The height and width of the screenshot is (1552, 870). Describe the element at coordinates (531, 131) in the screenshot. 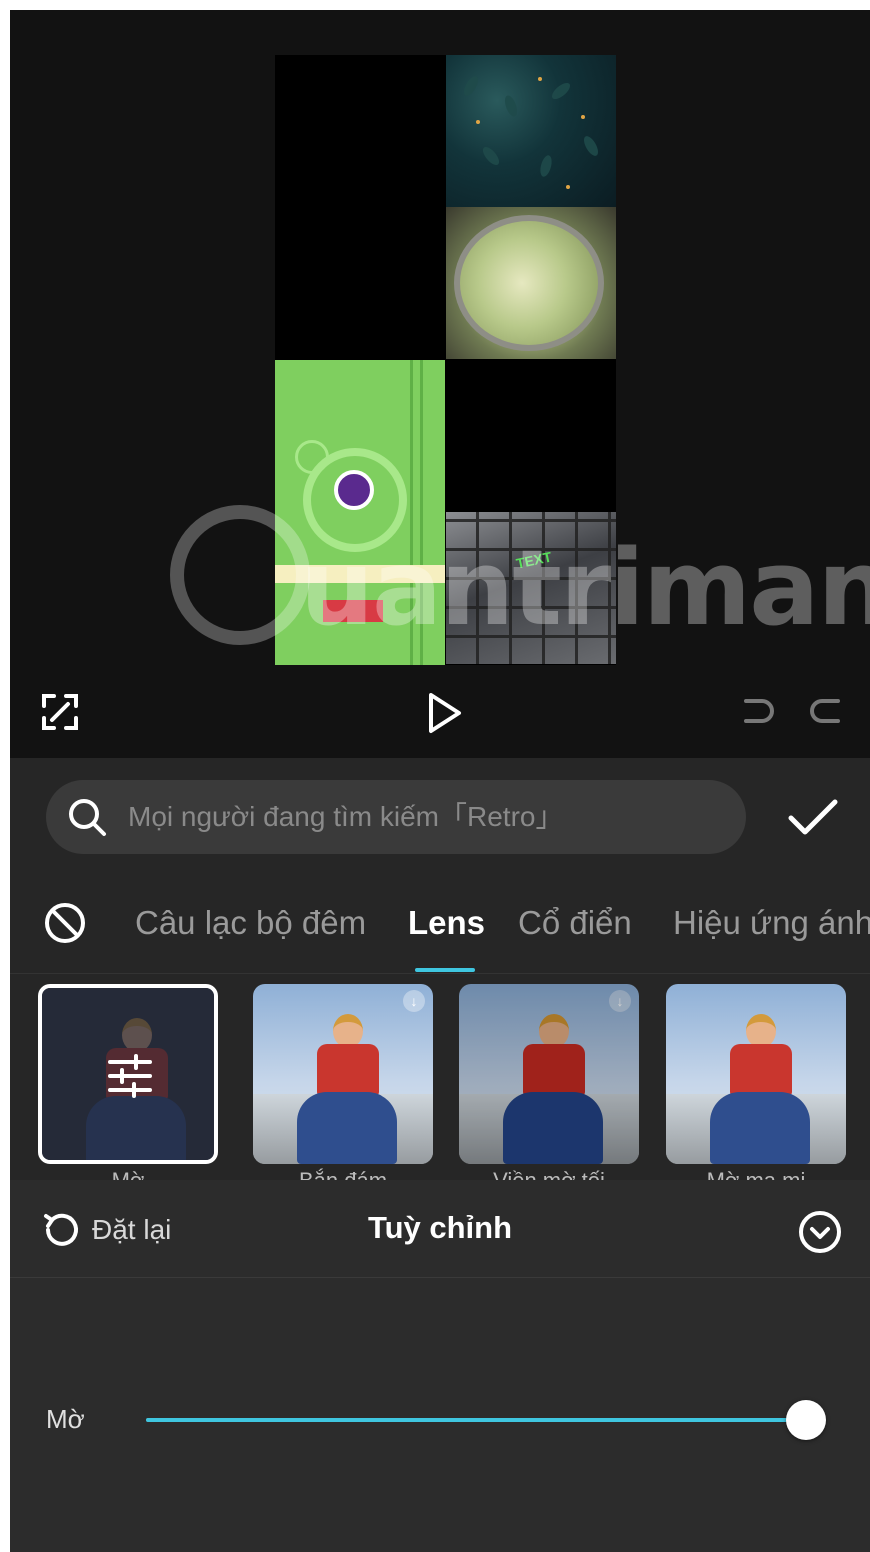

I see `collage-cell-leaves` at that location.